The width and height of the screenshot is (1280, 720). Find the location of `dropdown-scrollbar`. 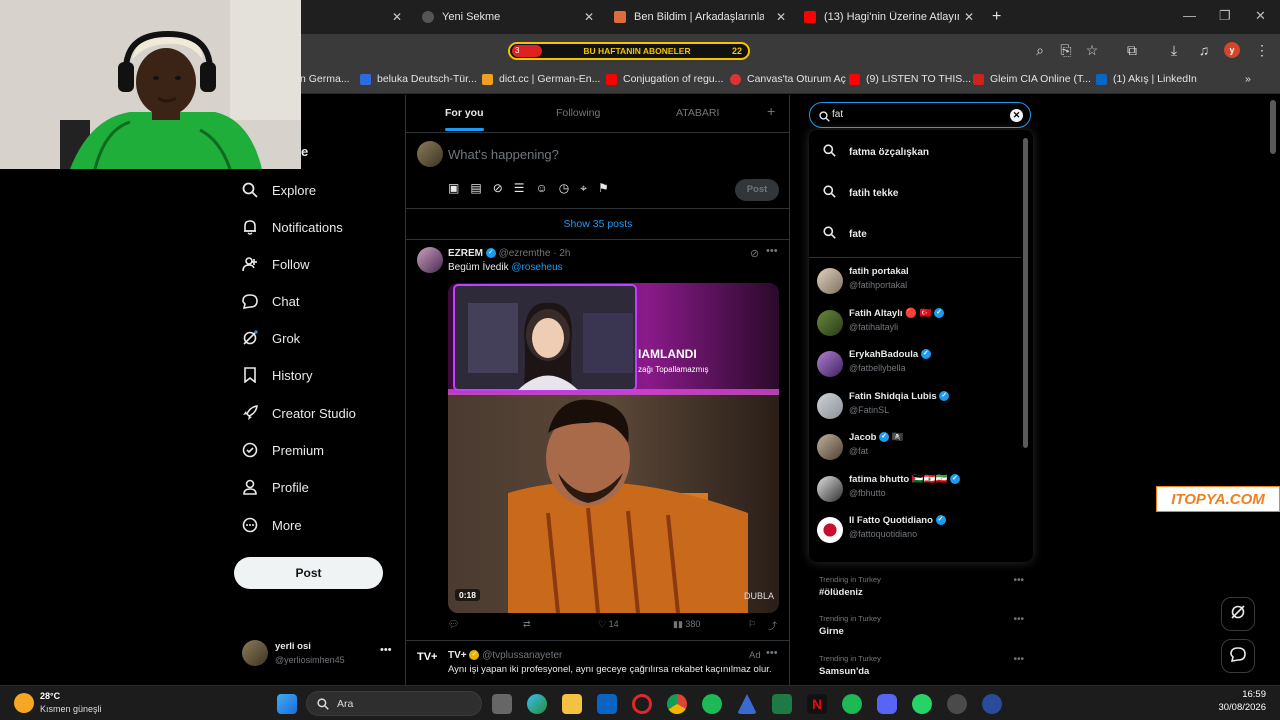

dropdown-scrollbar is located at coordinates (1025, 293).